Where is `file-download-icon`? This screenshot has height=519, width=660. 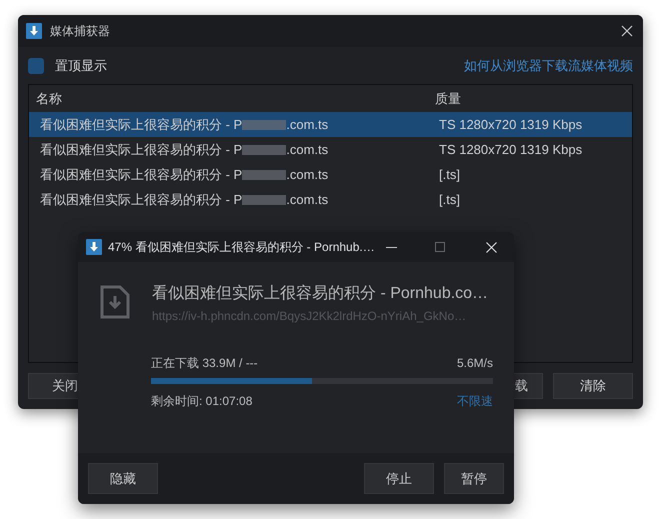
file-download-icon is located at coordinates (115, 302).